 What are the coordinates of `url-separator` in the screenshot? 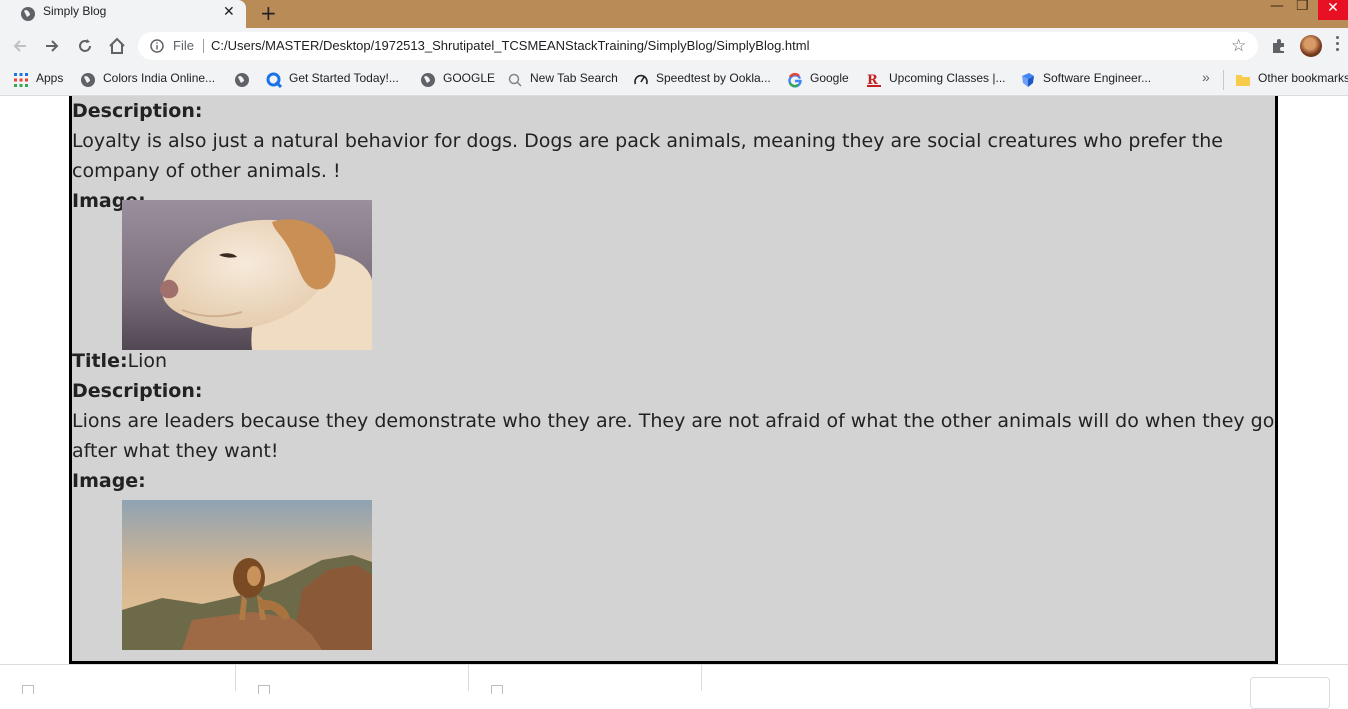 It's located at (203, 46).